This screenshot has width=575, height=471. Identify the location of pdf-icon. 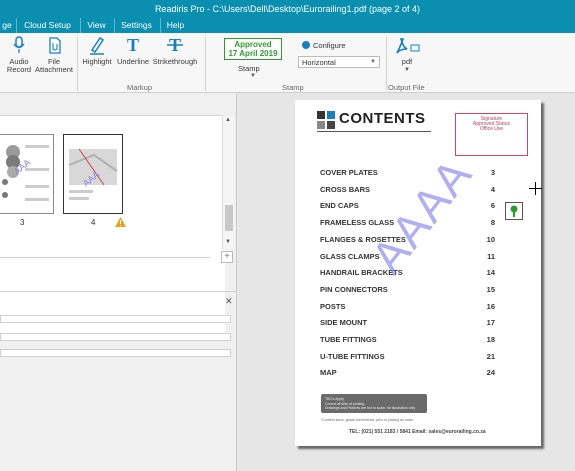
(408, 46).